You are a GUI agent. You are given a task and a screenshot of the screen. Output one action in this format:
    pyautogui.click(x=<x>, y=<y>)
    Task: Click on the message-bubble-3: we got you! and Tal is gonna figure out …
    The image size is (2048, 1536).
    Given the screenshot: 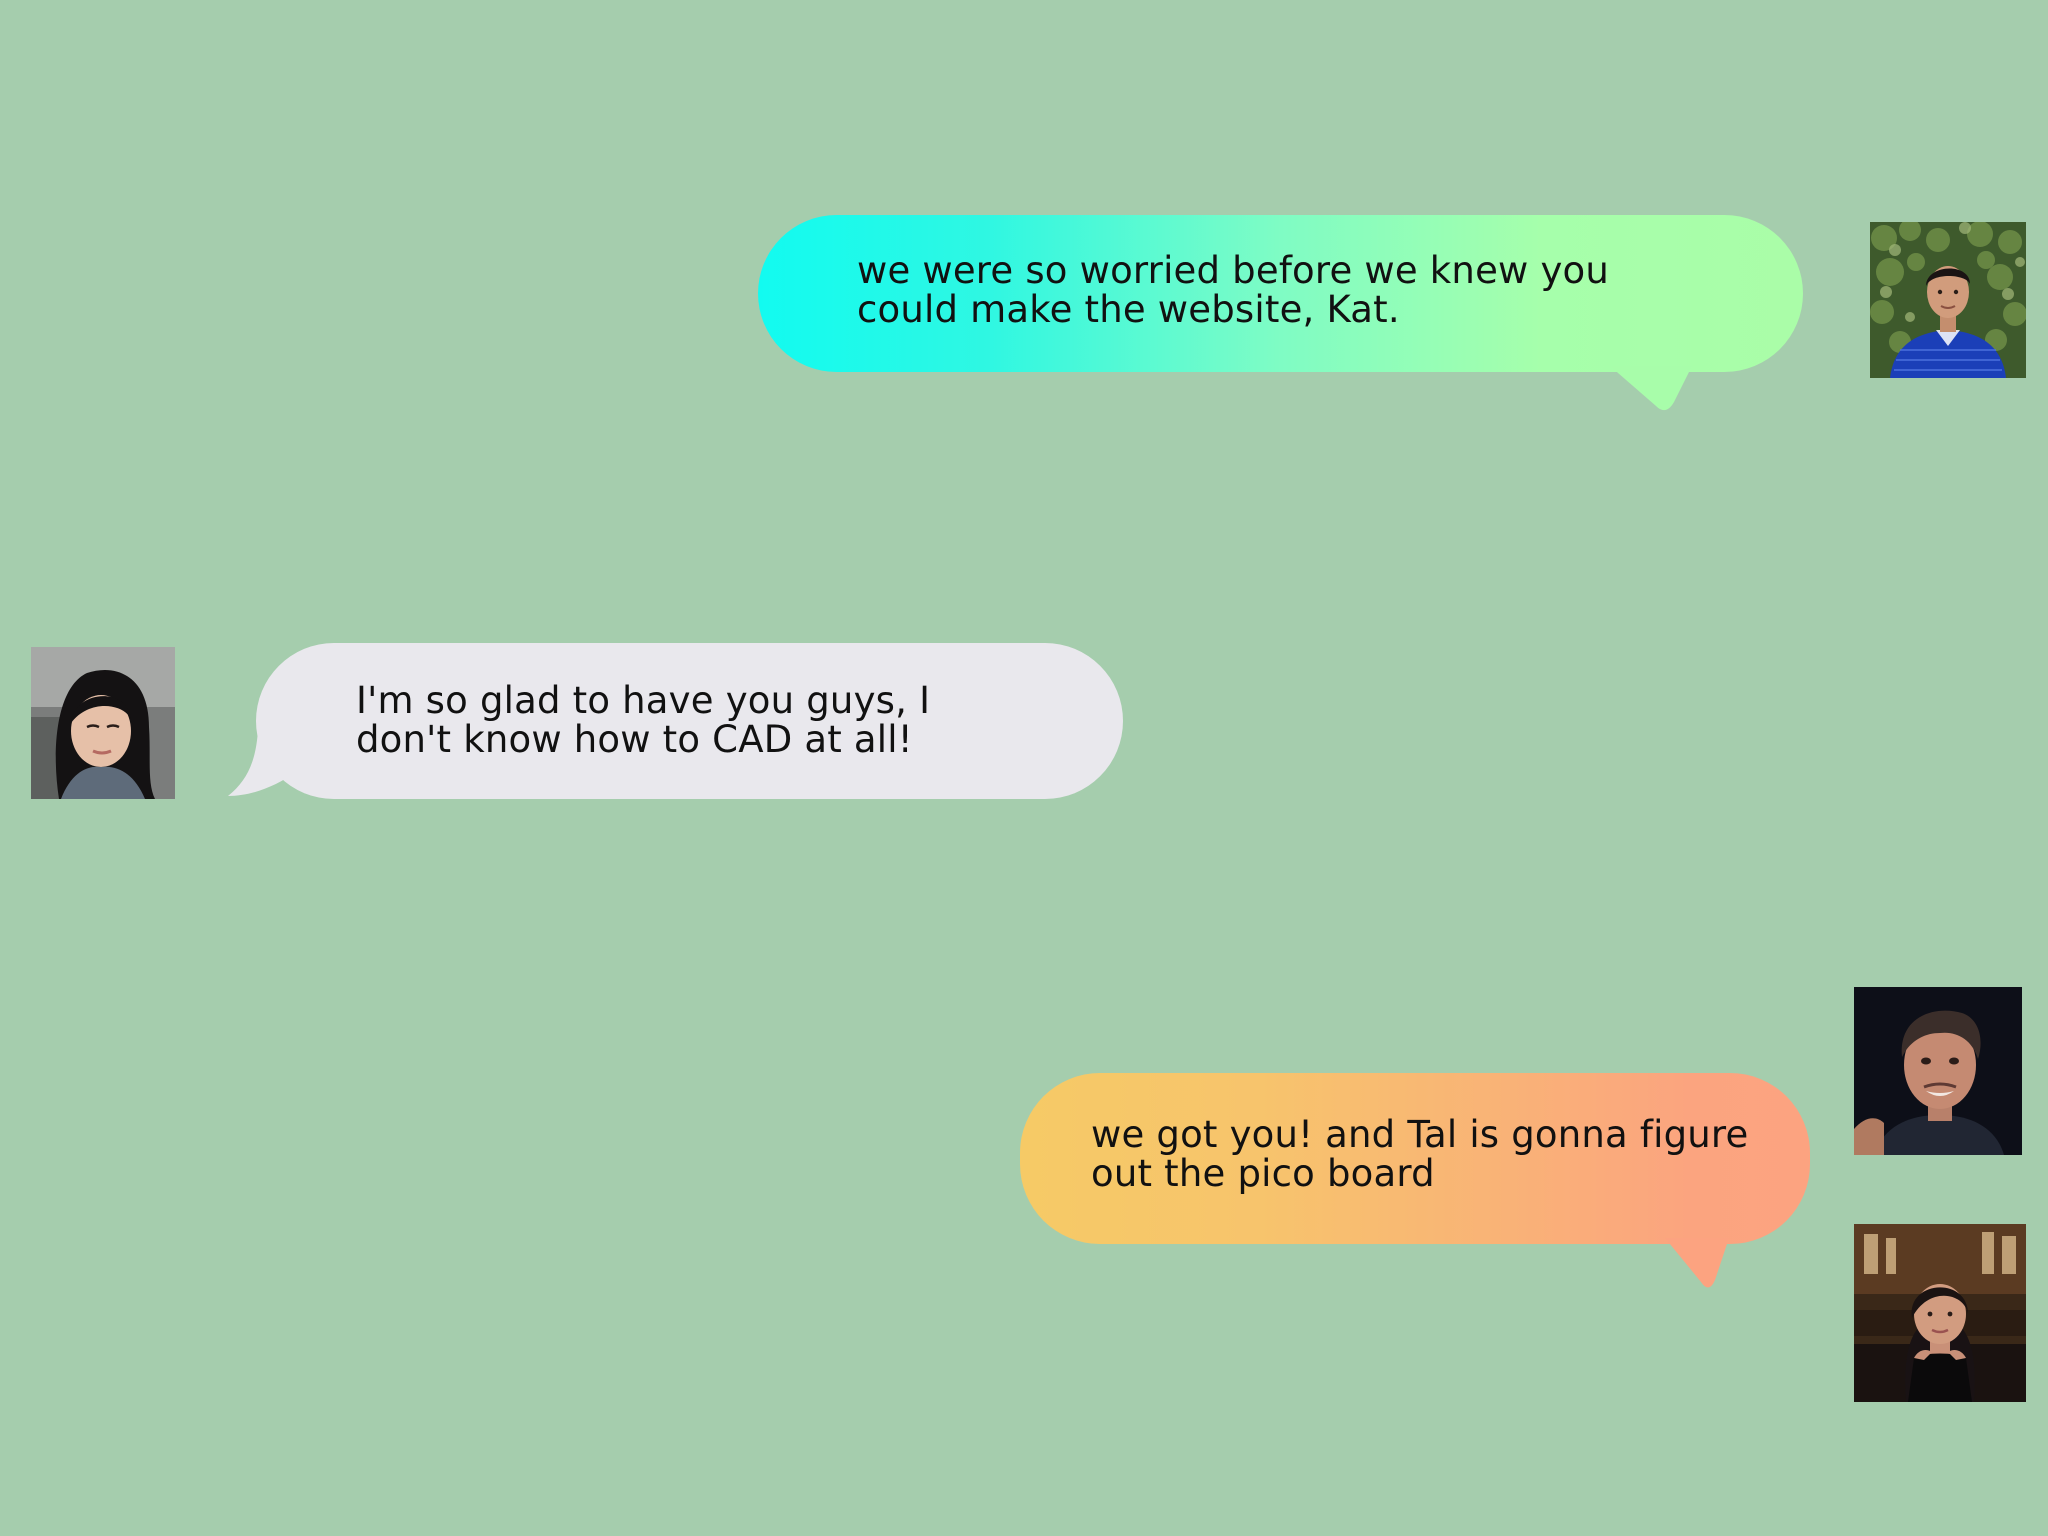 What is the action you would take?
    pyautogui.click(x=1415, y=1158)
    